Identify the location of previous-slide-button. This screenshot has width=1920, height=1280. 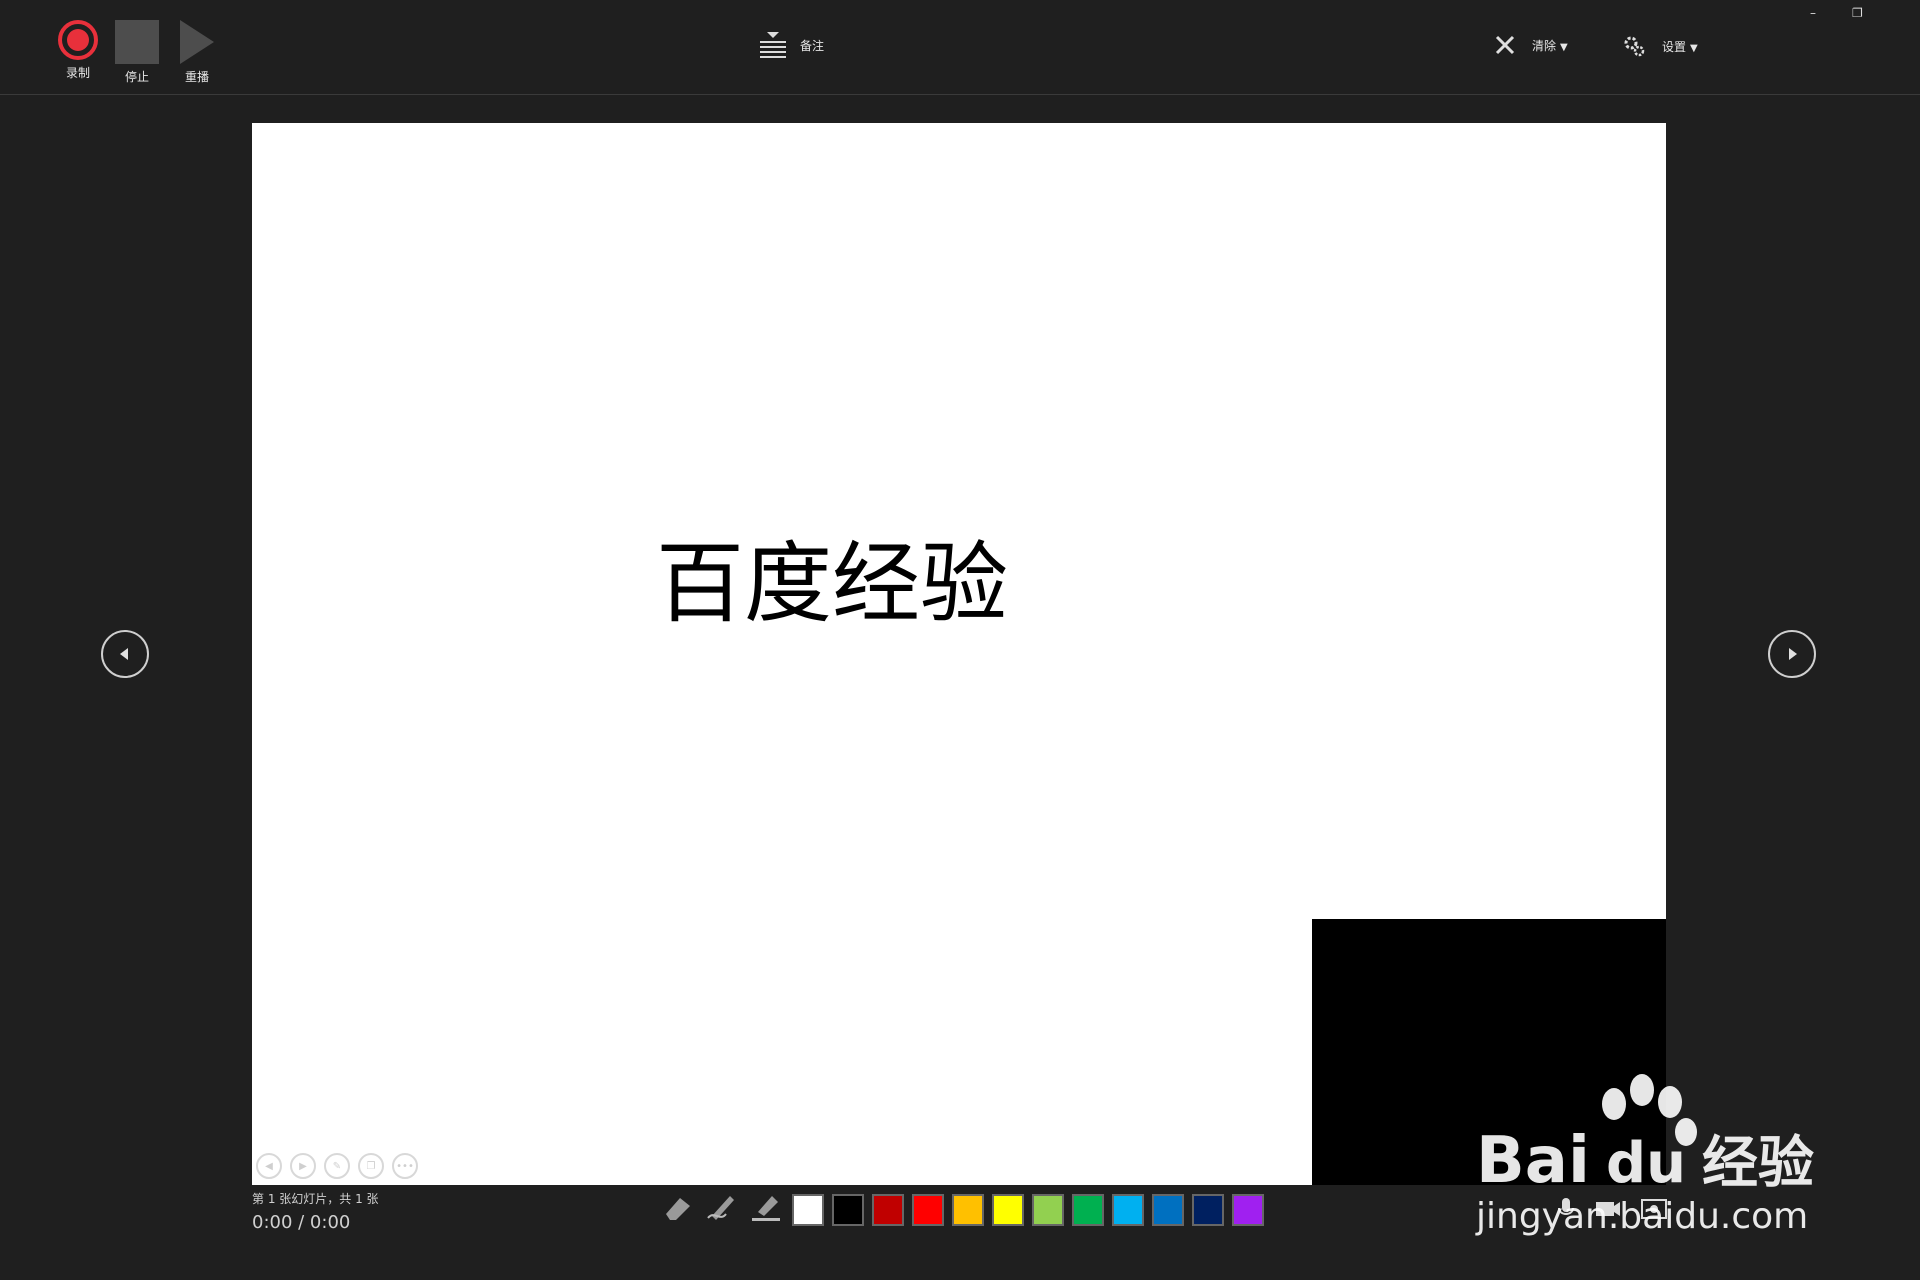
(125, 654).